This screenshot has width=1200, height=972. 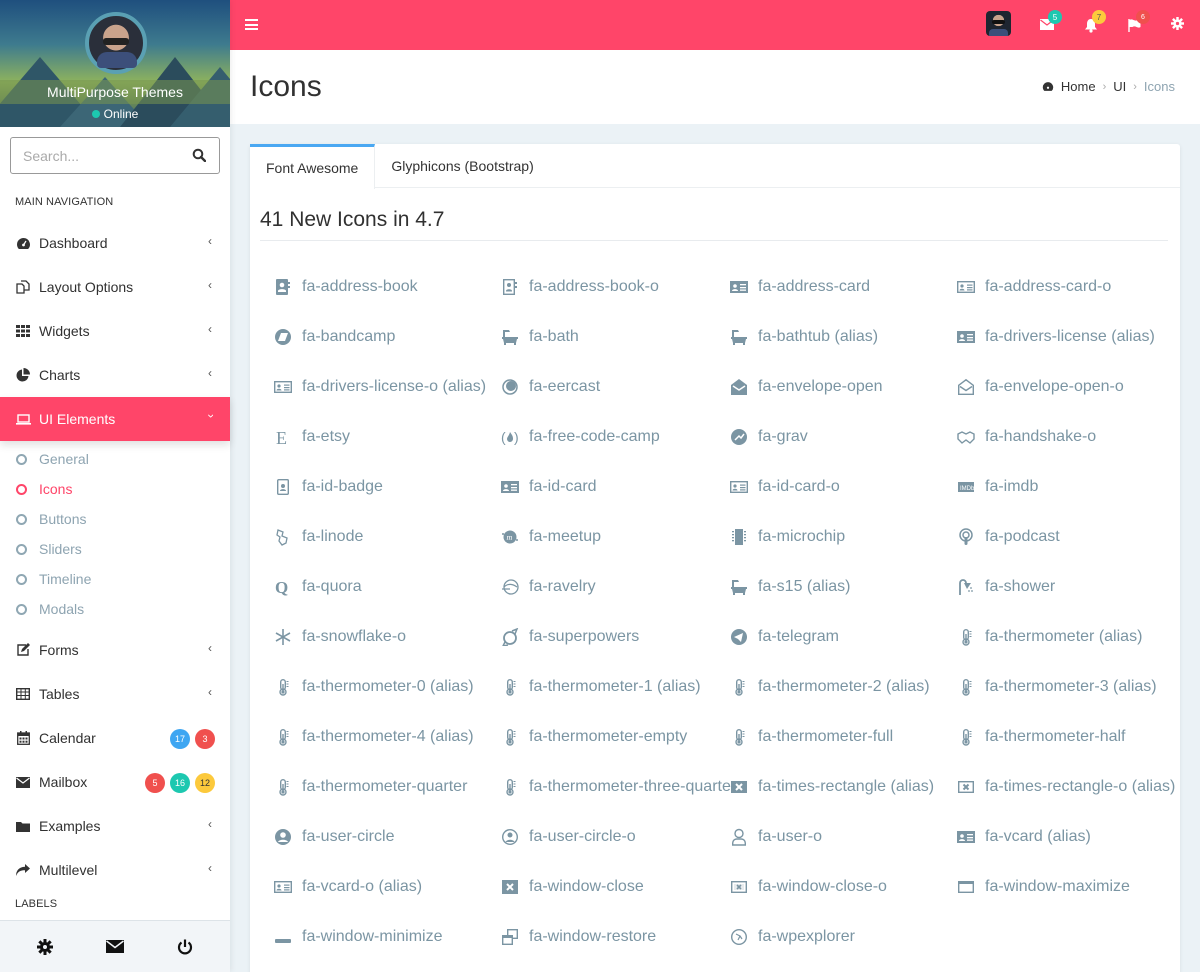 What do you see at coordinates (115, 549) in the screenshot?
I see `submenu-item-sliders: Sliders` at bounding box center [115, 549].